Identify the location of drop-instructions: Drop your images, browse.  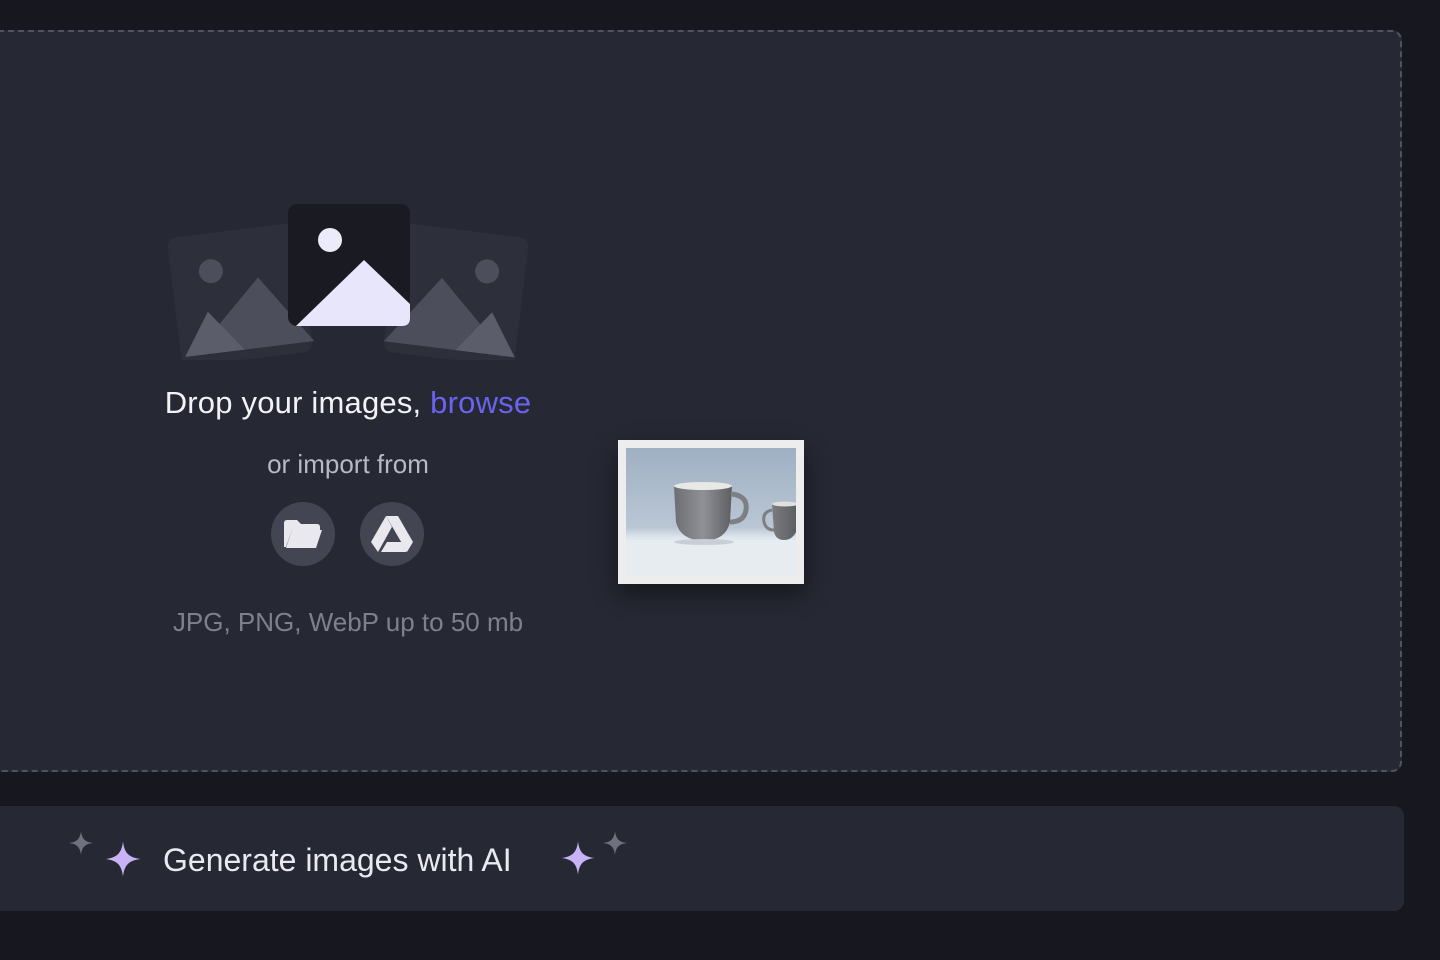
(348, 403).